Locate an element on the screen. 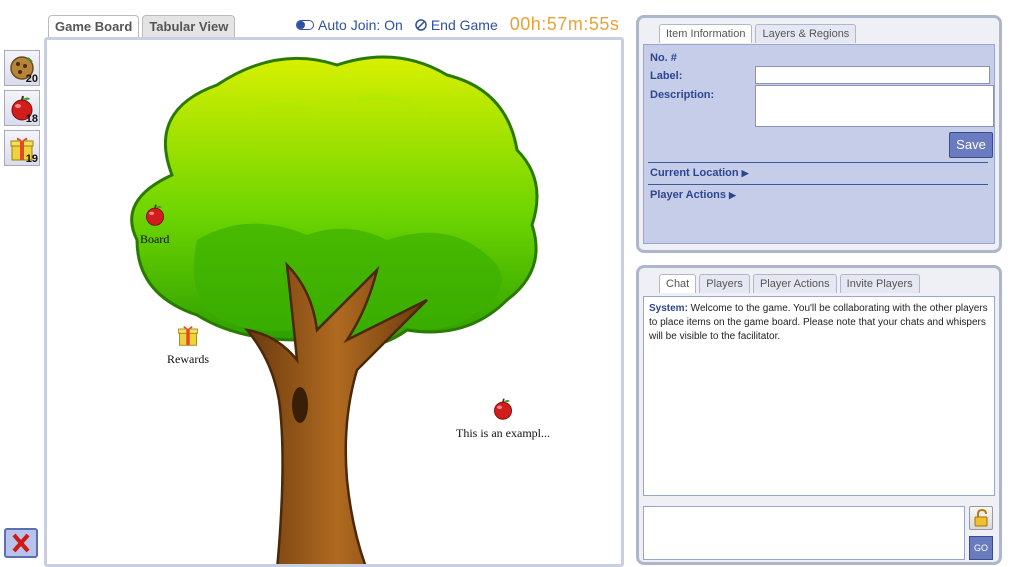 This screenshot has height=567, width=1012. message-sender: System: is located at coordinates (668, 308).